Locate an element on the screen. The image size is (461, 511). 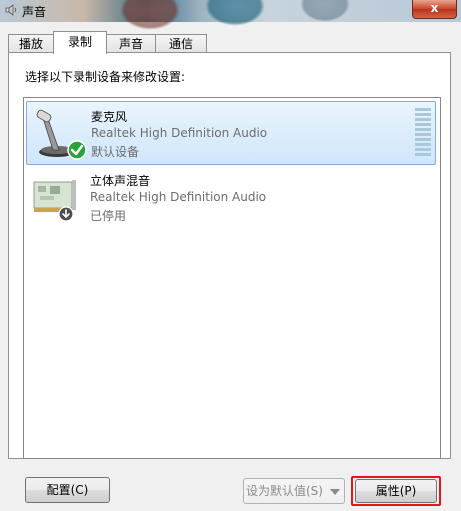
device-status: 默认设备 is located at coordinates (115, 152).